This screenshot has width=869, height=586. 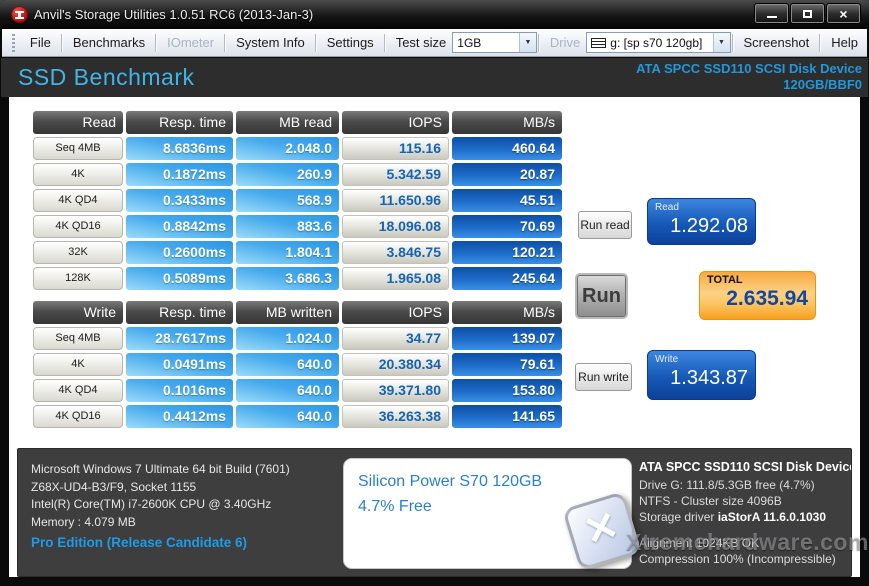 What do you see at coordinates (78, 252) in the screenshot?
I see `read-row4-label: 32K` at bounding box center [78, 252].